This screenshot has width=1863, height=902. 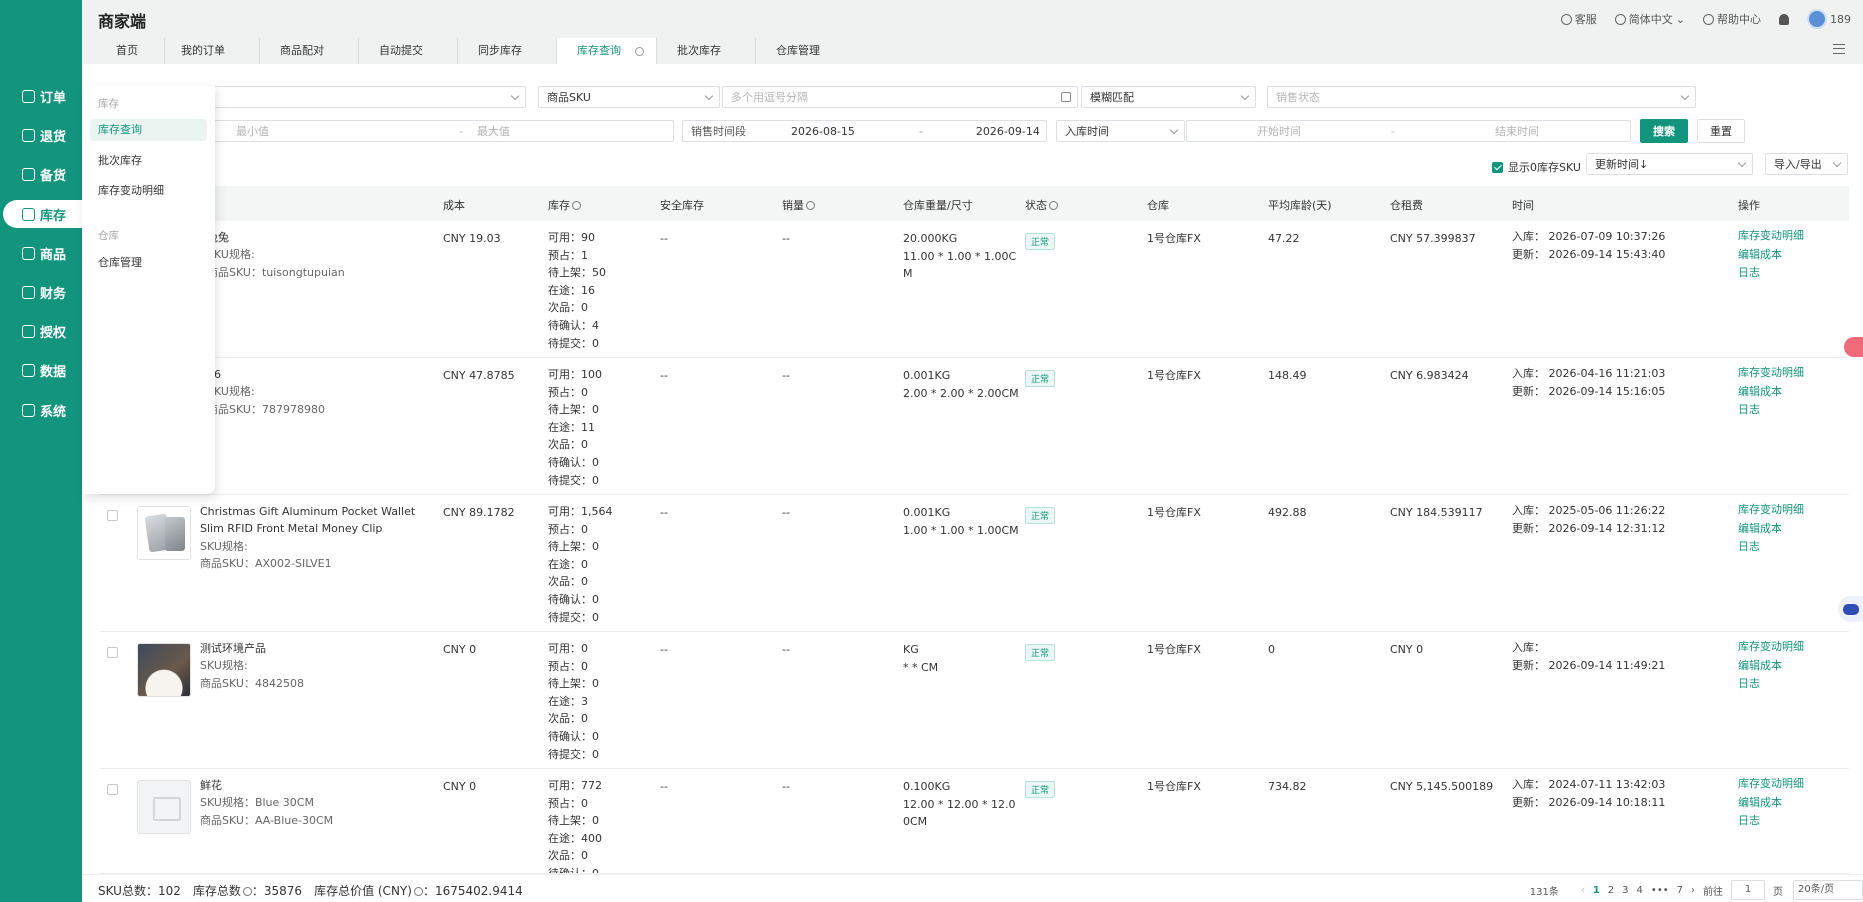 What do you see at coordinates (1748, 890) in the screenshot?
I see `goto-page-input: 1` at bounding box center [1748, 890].